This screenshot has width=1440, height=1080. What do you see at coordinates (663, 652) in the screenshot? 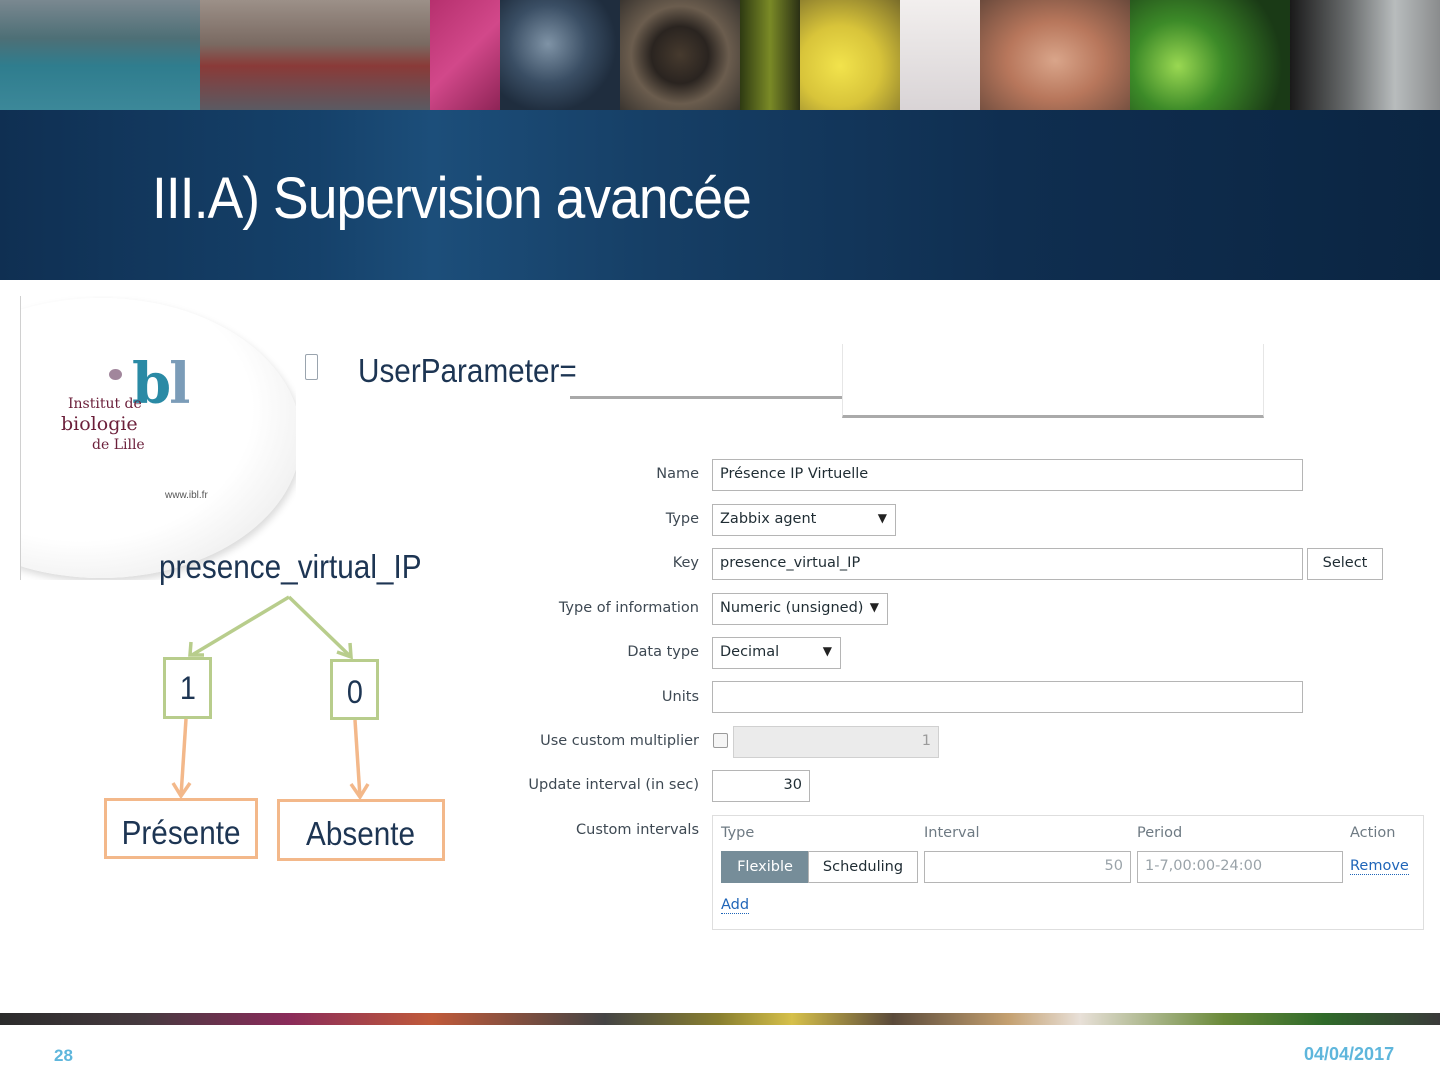
I see `data-type-label: Data type` at bounding box center [663, 652].